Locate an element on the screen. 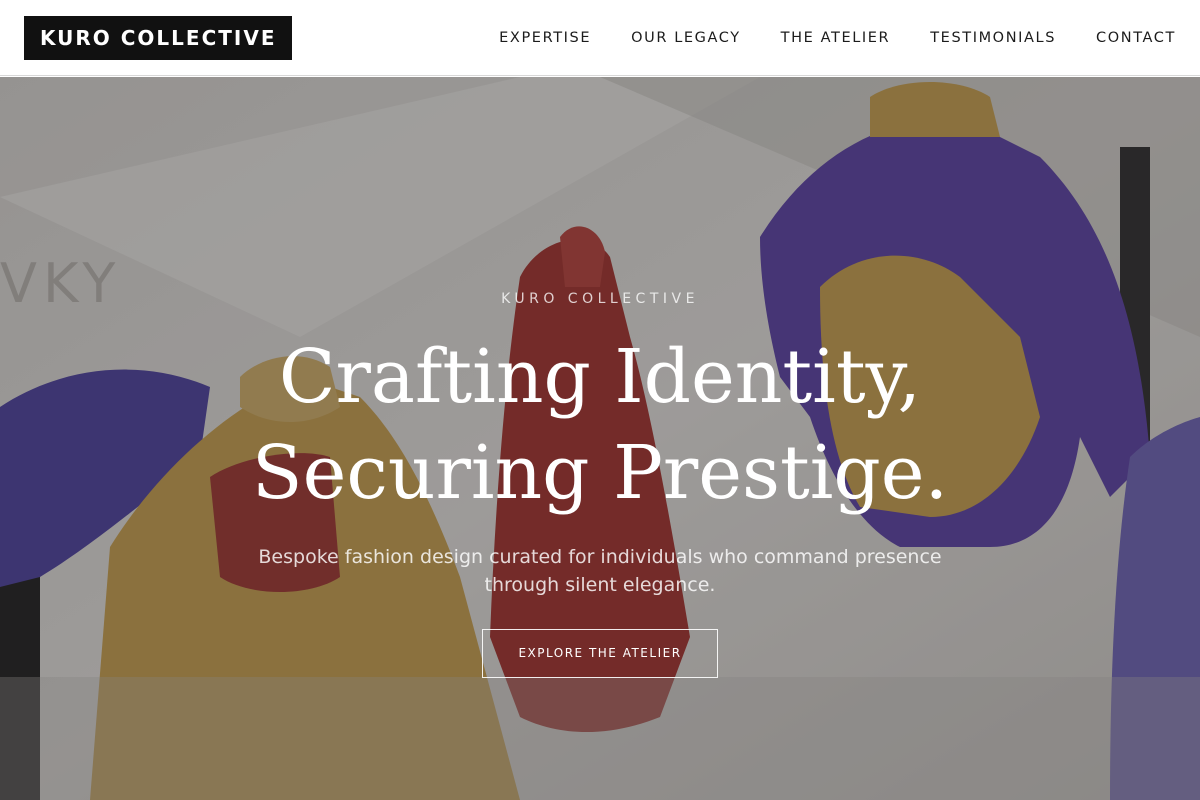 This screenshot has width=1200, height=800. explore-atelier-button: EXPLORE THE ATELIER is located at coordinates (600, 653).